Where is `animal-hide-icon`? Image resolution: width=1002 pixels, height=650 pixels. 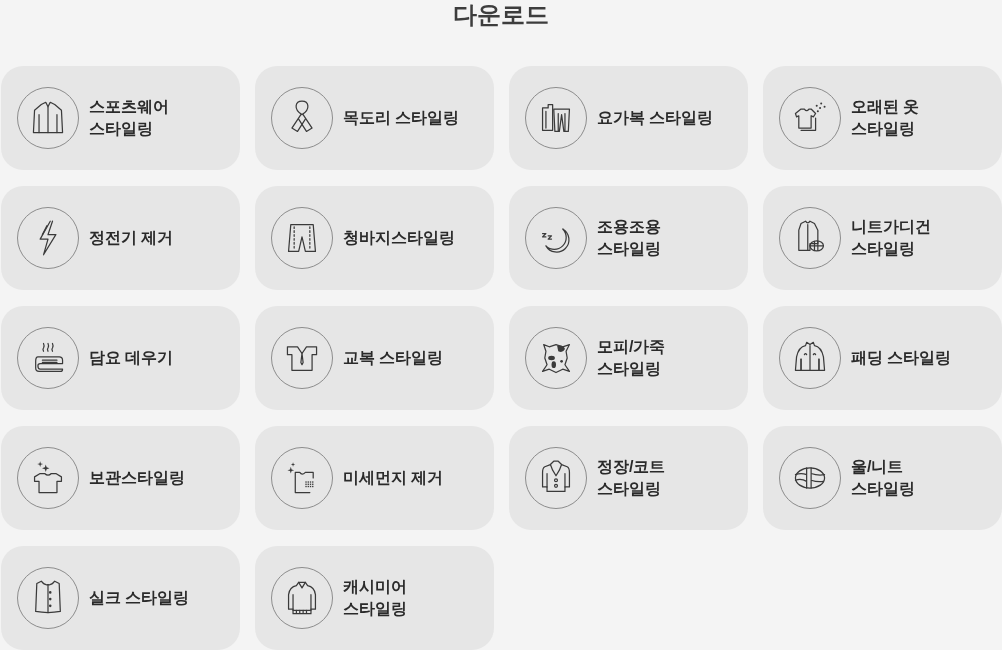
animal-hide-icon is located at coordinates (556, 358).